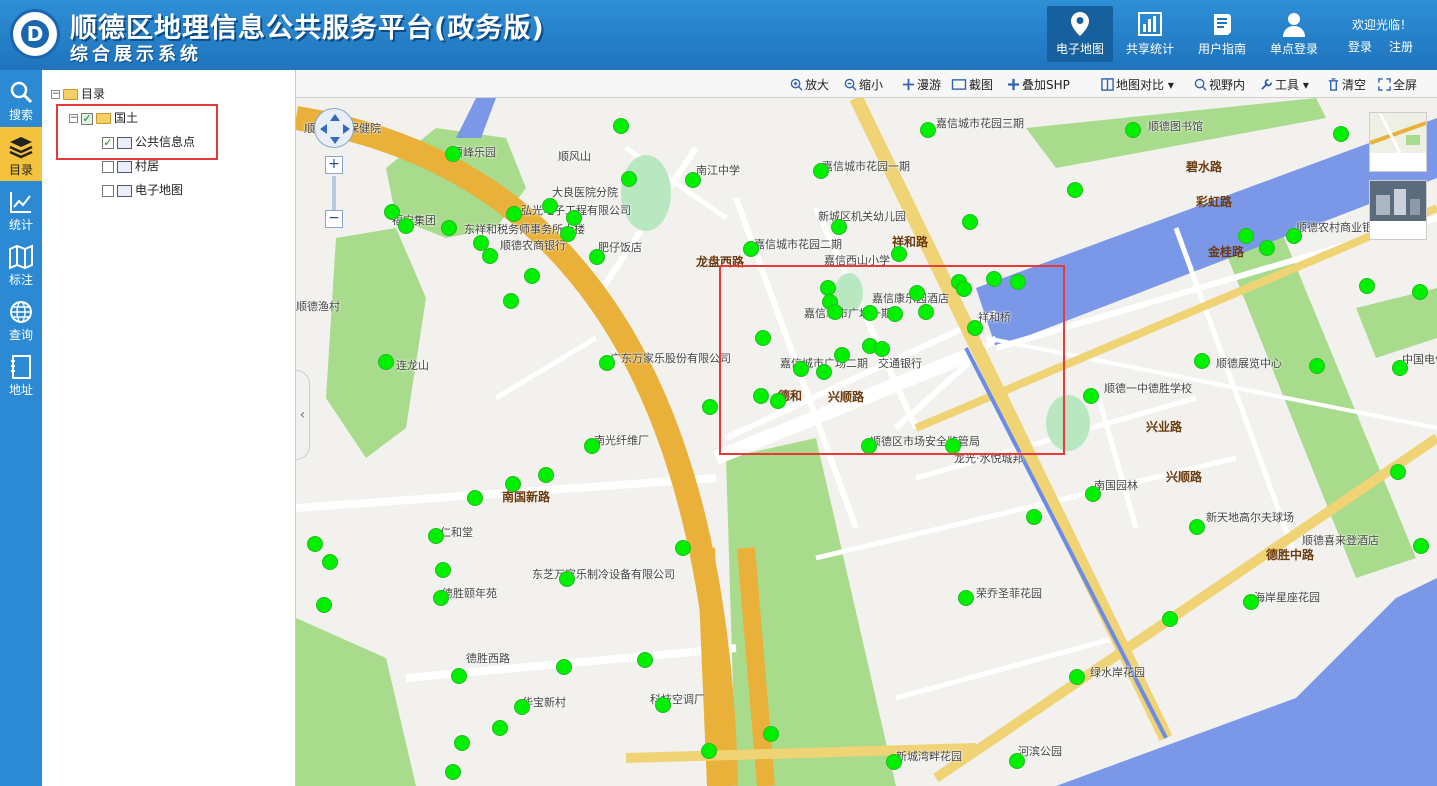  Describe the element at coordinates (1150, 34) in the screenshot. I see `nav-shared-stats: 共享统计` at that location.